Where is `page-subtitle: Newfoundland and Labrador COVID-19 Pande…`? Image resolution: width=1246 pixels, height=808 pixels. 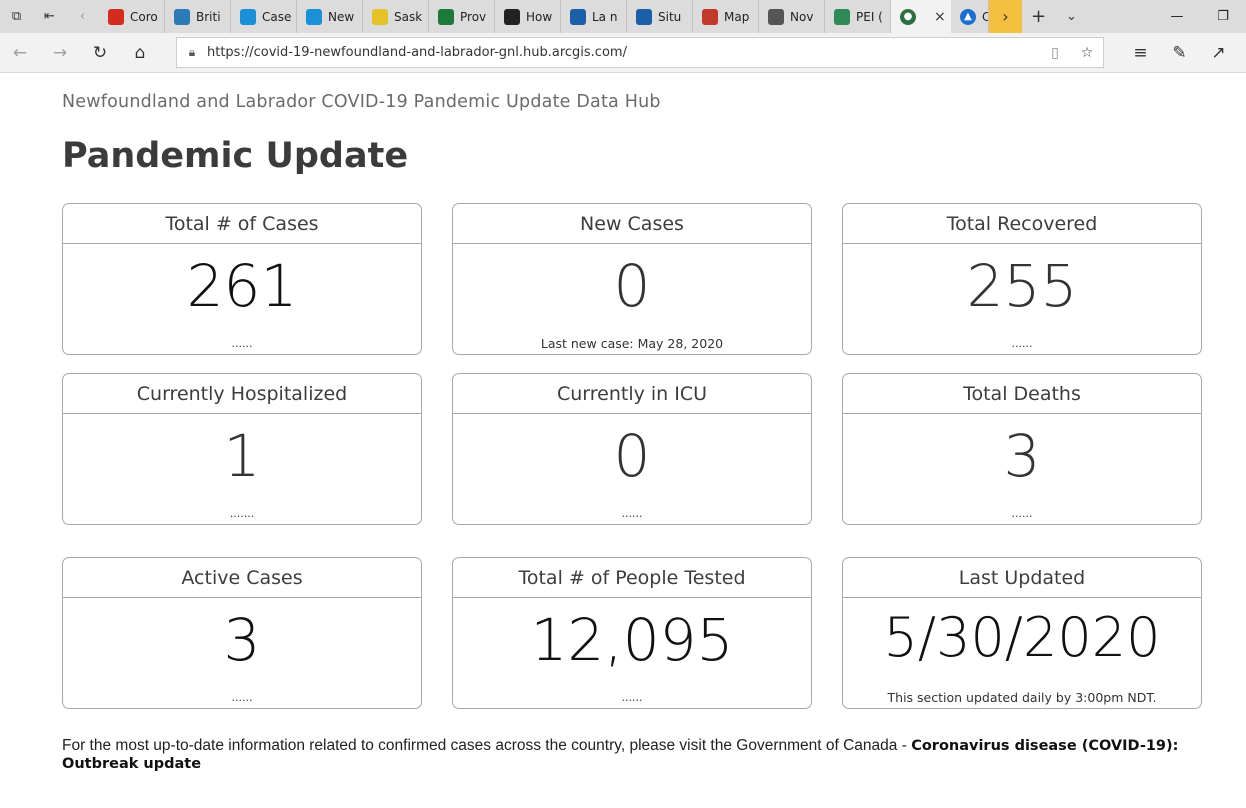 page-subtitle: Newfoundland and Labrador COVID-19 Pande… is located at coordinates (361, 102).